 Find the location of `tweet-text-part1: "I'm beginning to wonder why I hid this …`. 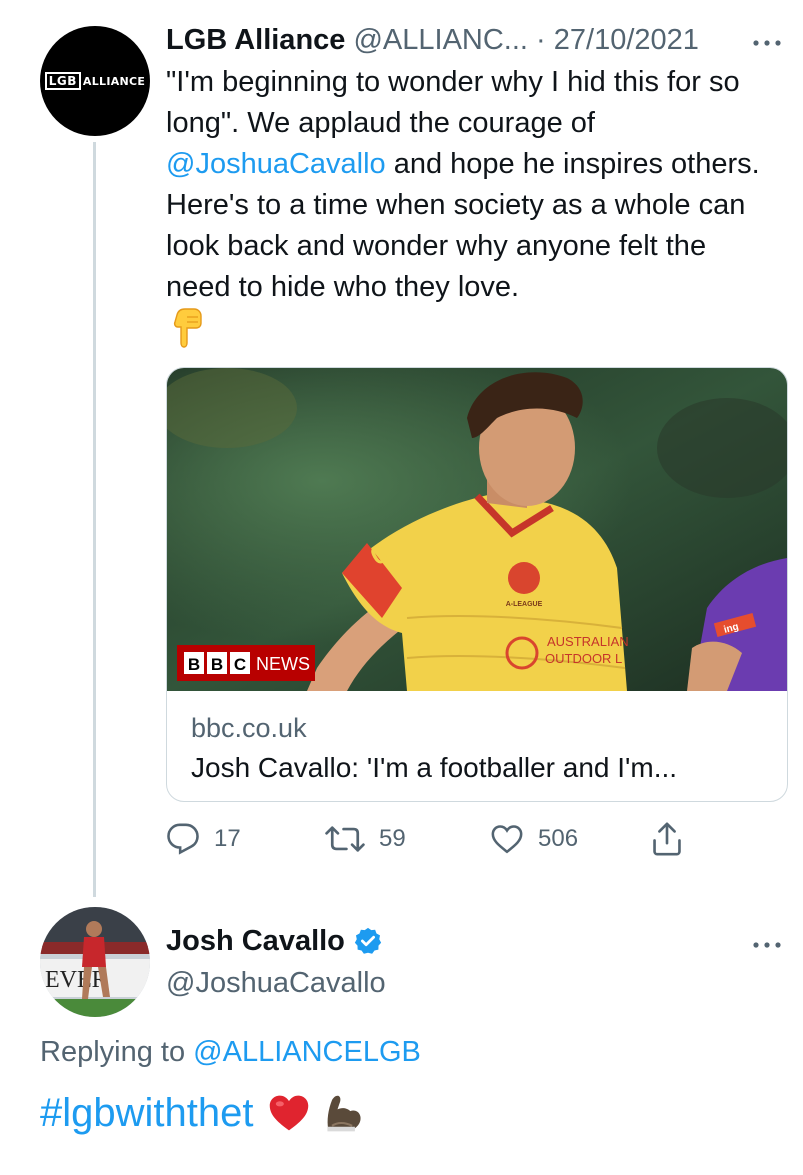

tweet-text-part1: "I'm beginning to wonder why I hid this … is located at coordinates (453, 102).